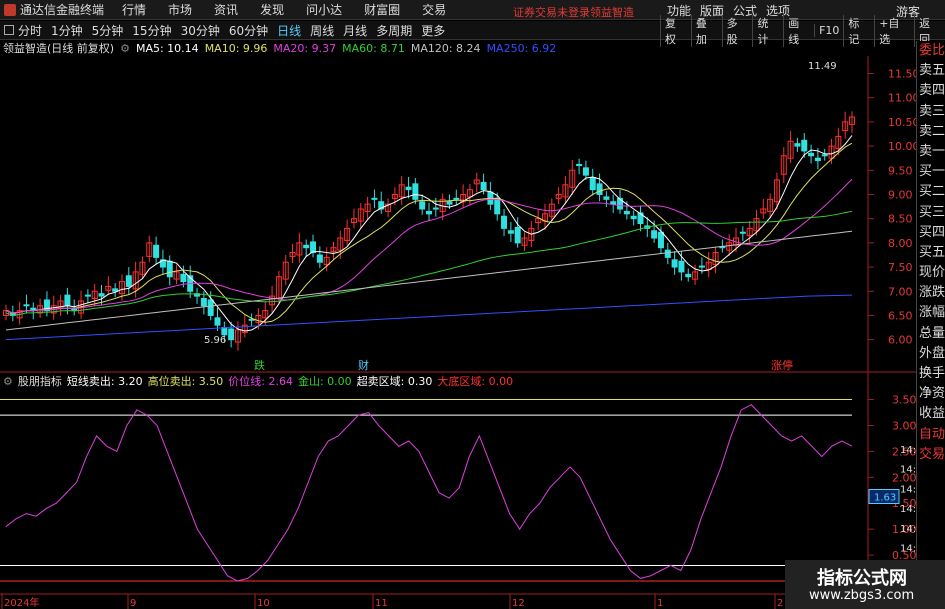 This screenshot has height=609, width=945. I want to click on panel-item-trade: 交易, so click(931, 455).